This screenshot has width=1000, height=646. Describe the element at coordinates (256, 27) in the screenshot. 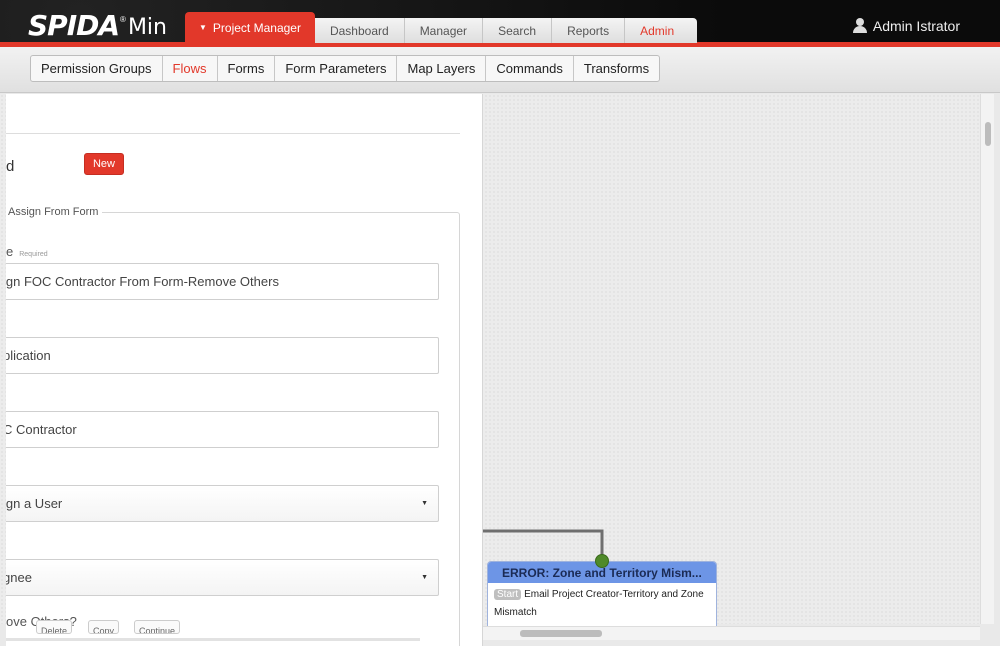

I see `tab-label: Project Manager` at that location.